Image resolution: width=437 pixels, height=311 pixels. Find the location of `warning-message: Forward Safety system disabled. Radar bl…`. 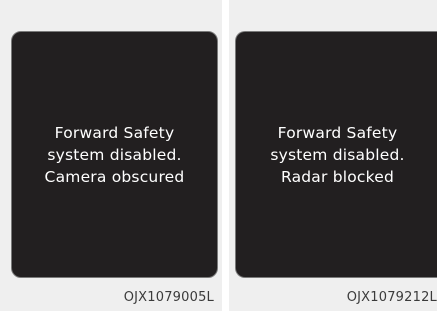

warning-message: Forward Safety system disabled. Radar bl… is located at coordinates (337, 155).